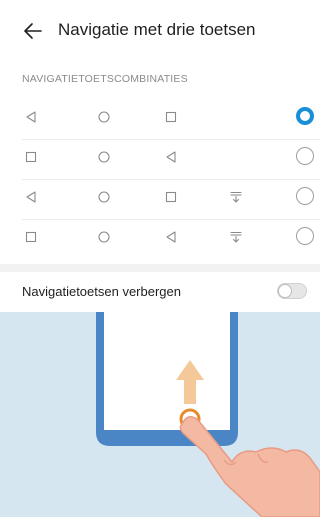 The width and height of the screenshot is (320, 522). Describe the element at coordinates (157, 29) in the screenshot. I see `page-title: Navigatie met drie toetsen` at that location.